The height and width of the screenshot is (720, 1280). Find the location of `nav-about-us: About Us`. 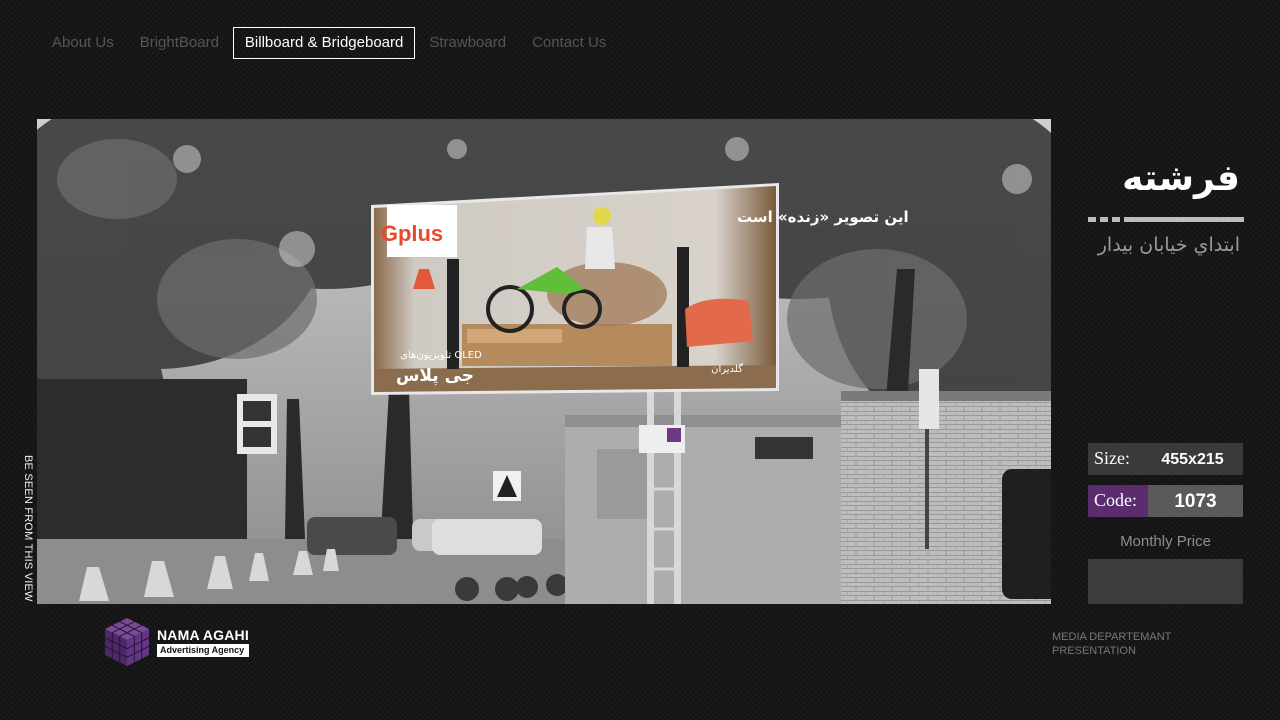

nav-about-us: About Us is located at coordinates (83, 43).